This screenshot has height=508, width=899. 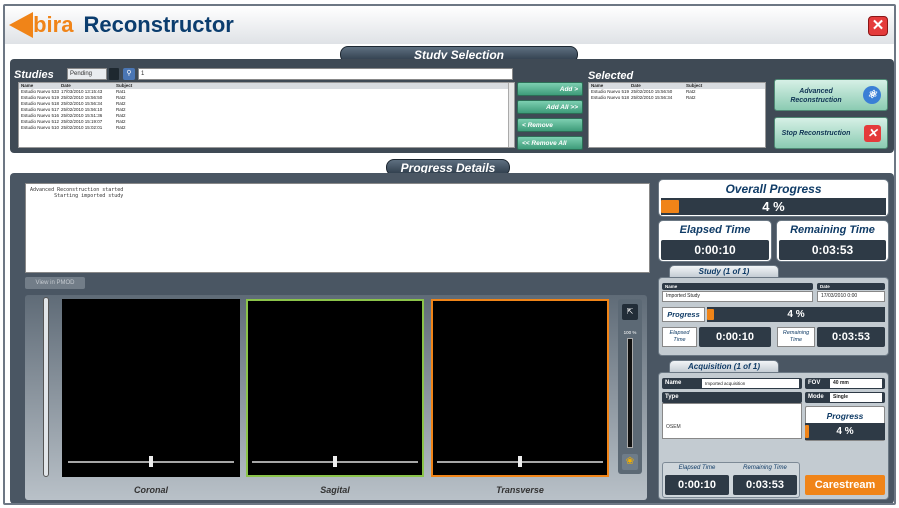 I want to click on app-title: Reconstructor, so click(x=158, y=24).